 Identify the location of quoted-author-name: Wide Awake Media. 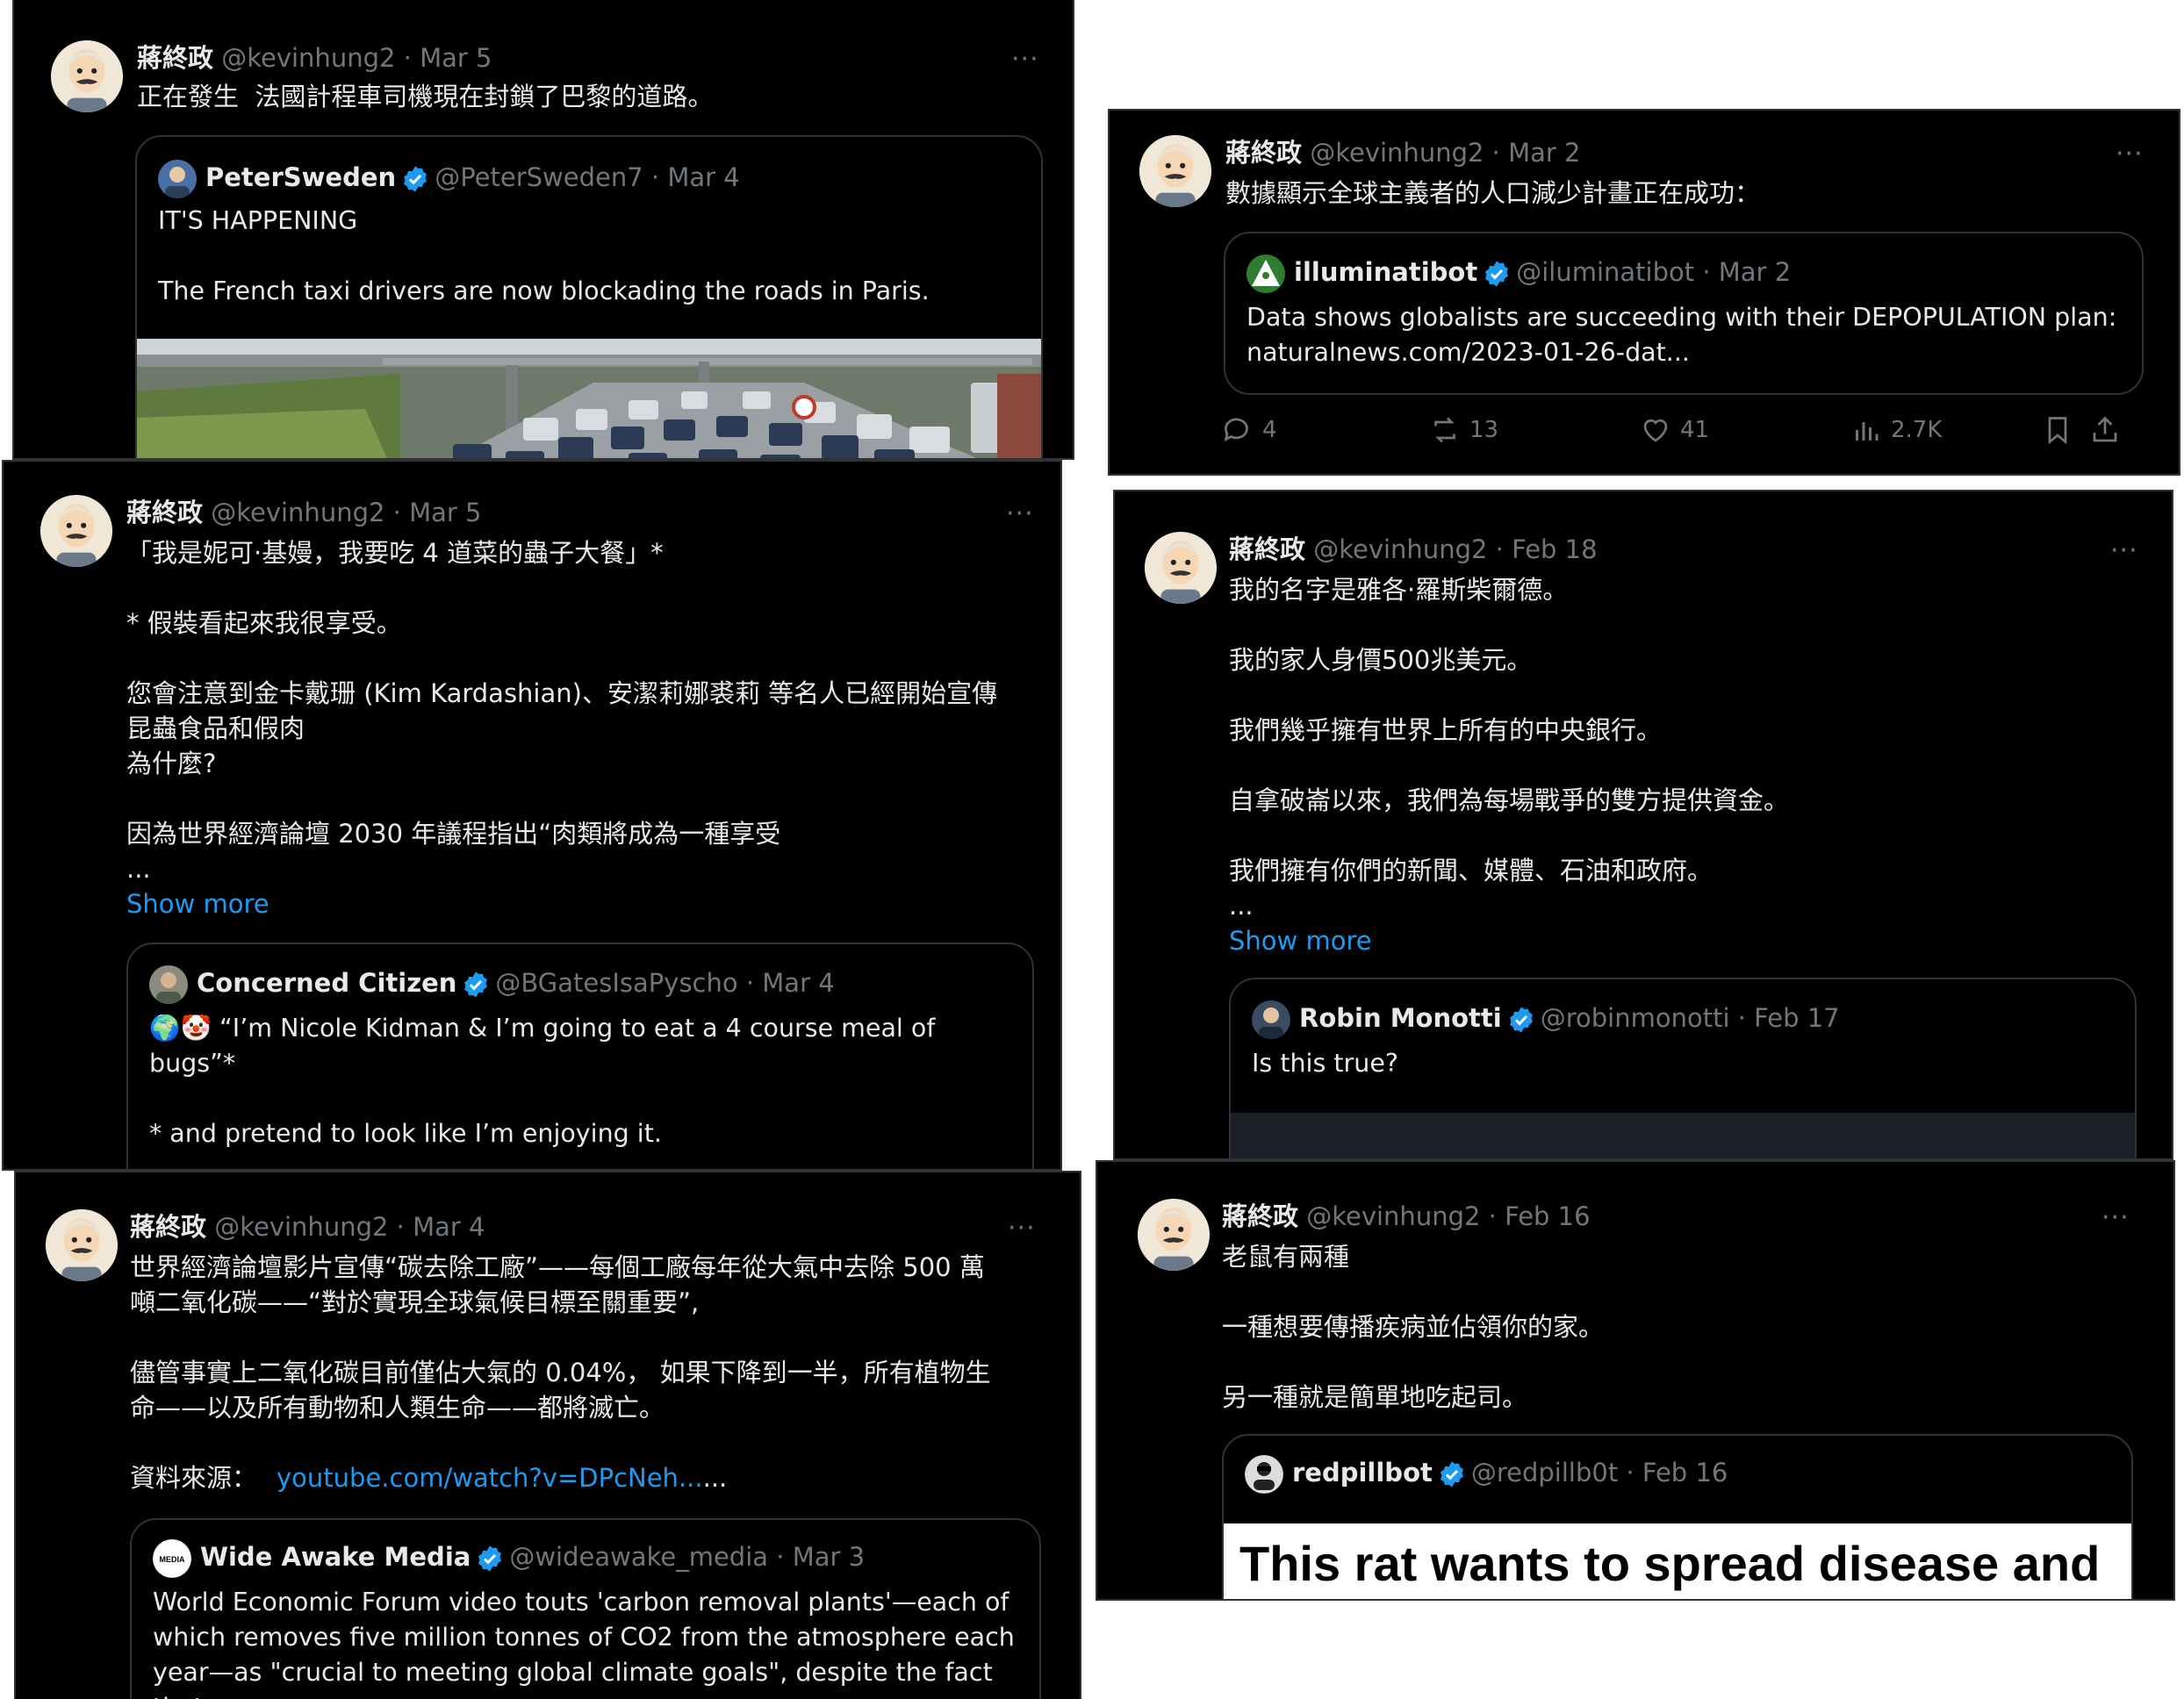
(335, 1557).